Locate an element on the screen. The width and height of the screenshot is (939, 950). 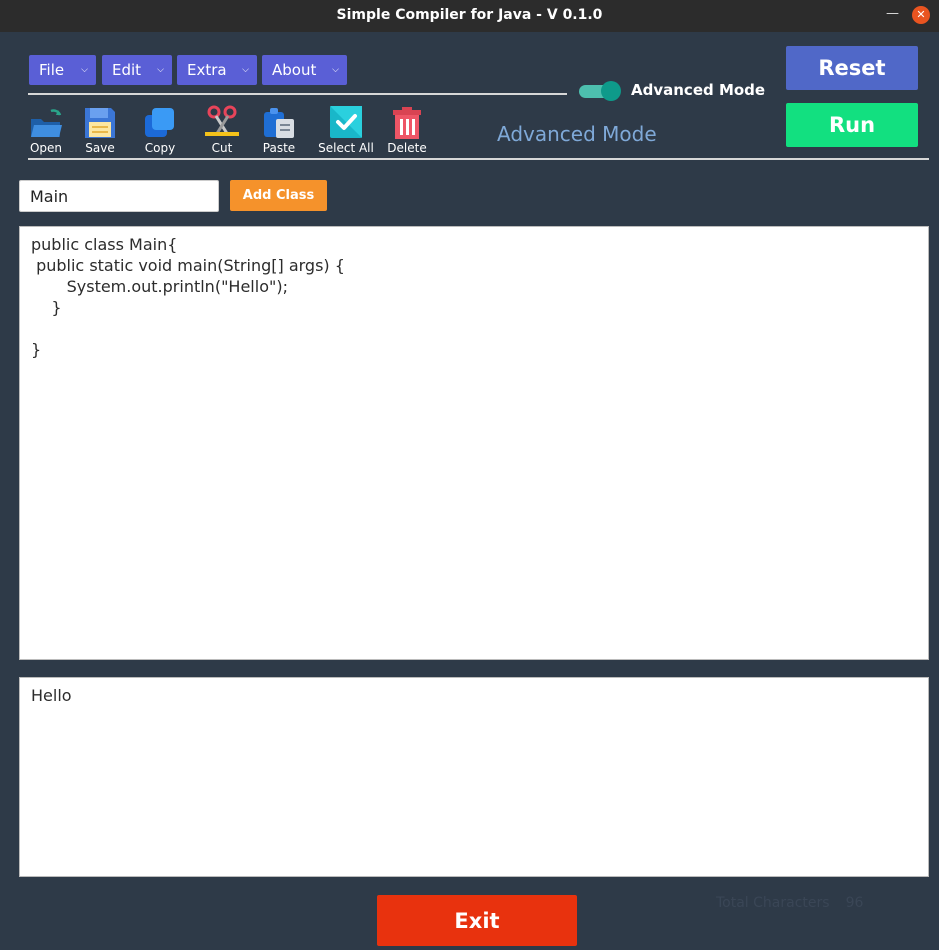
clipboard-icon is located at coordinates (279, 121).